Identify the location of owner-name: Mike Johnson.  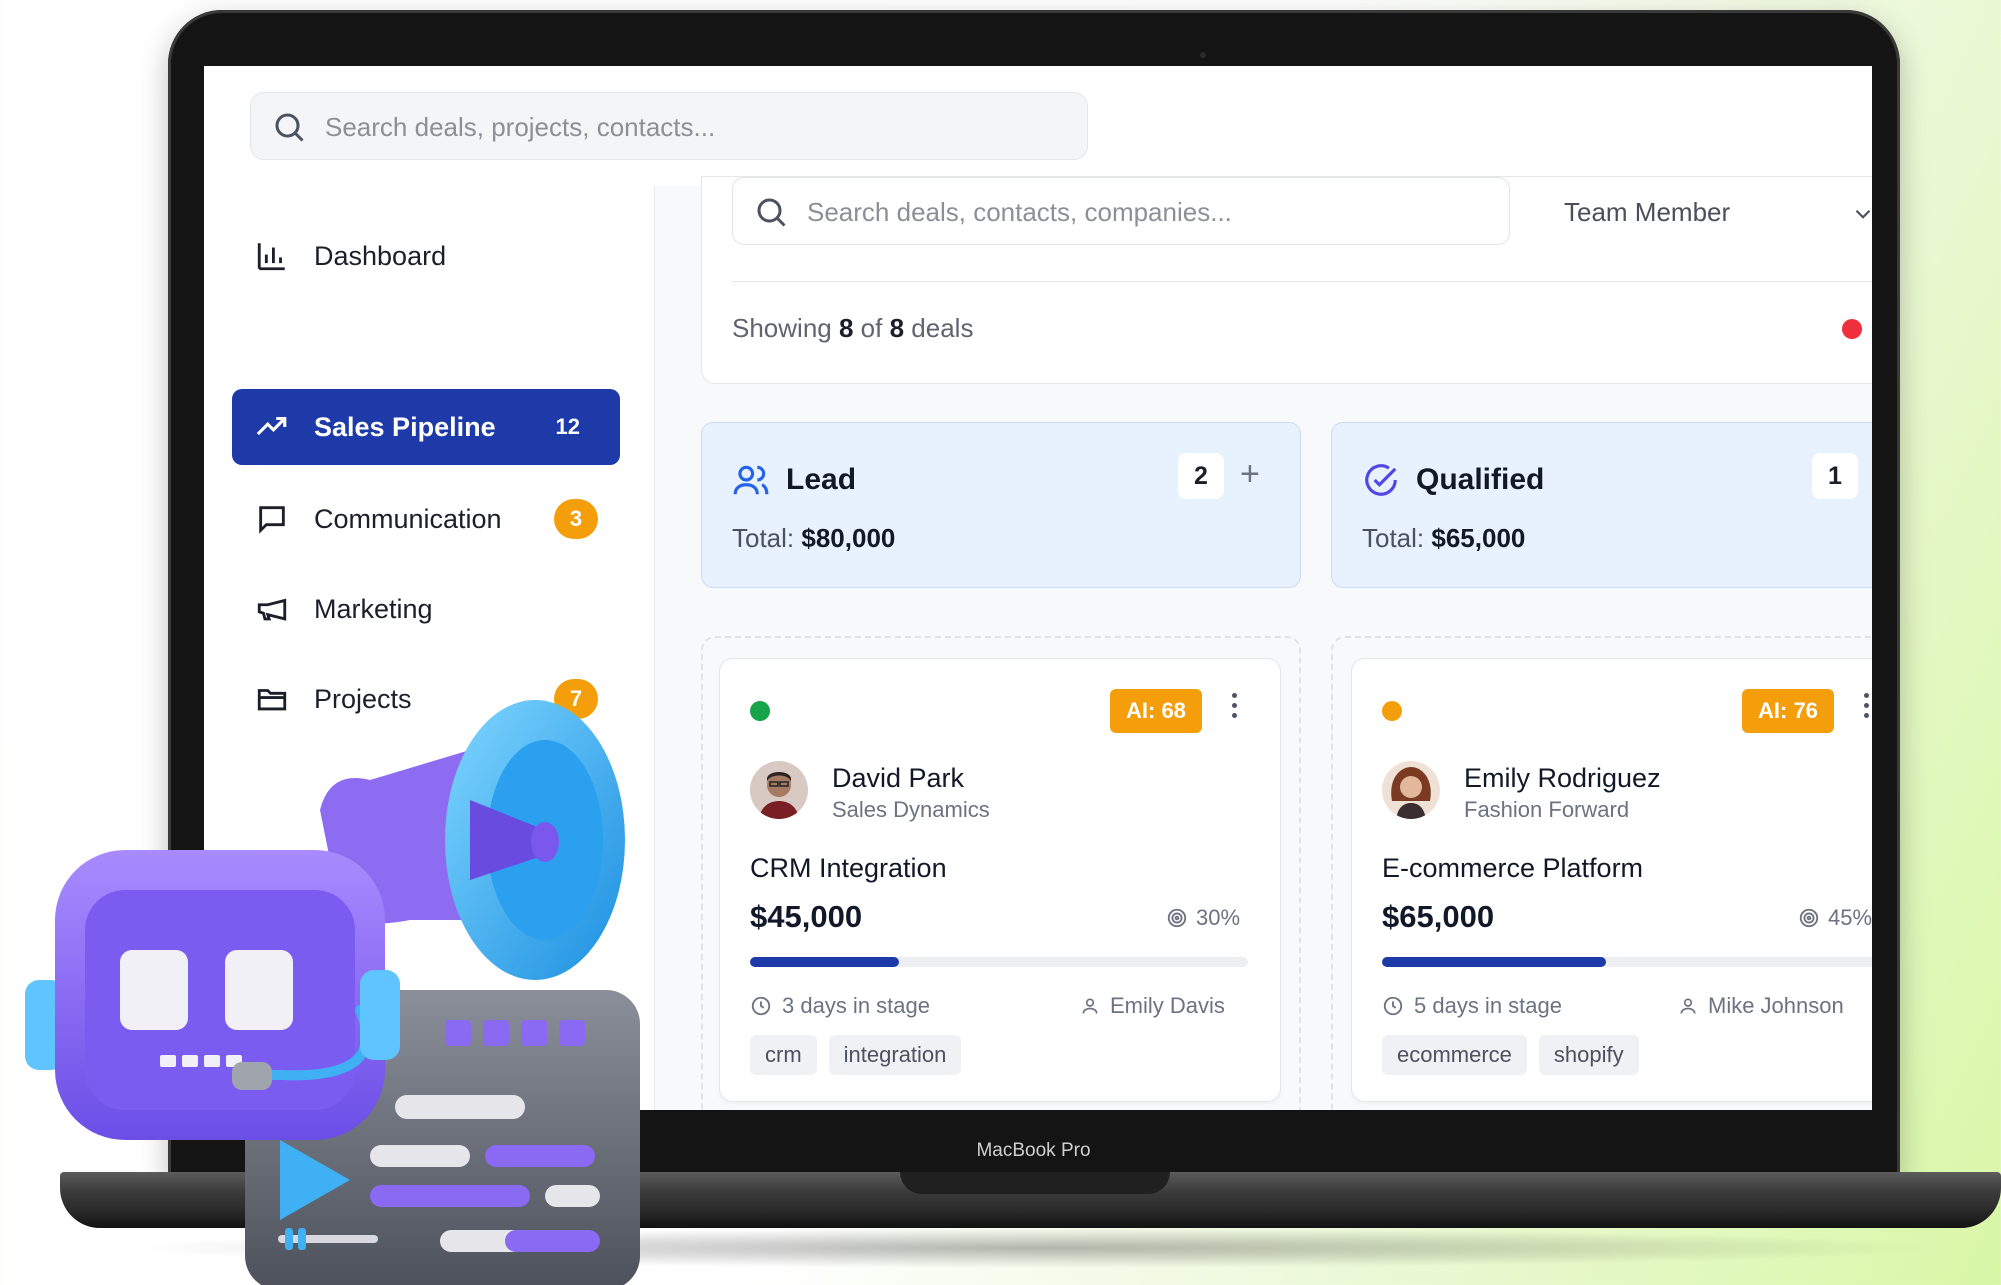
(1776, 1005).